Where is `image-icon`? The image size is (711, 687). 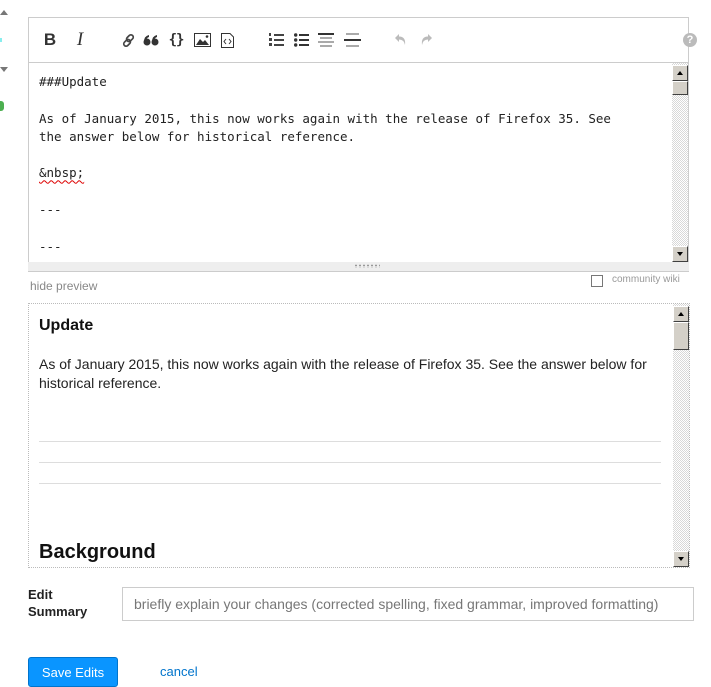
image-icon is located at coordinates (202, 40).